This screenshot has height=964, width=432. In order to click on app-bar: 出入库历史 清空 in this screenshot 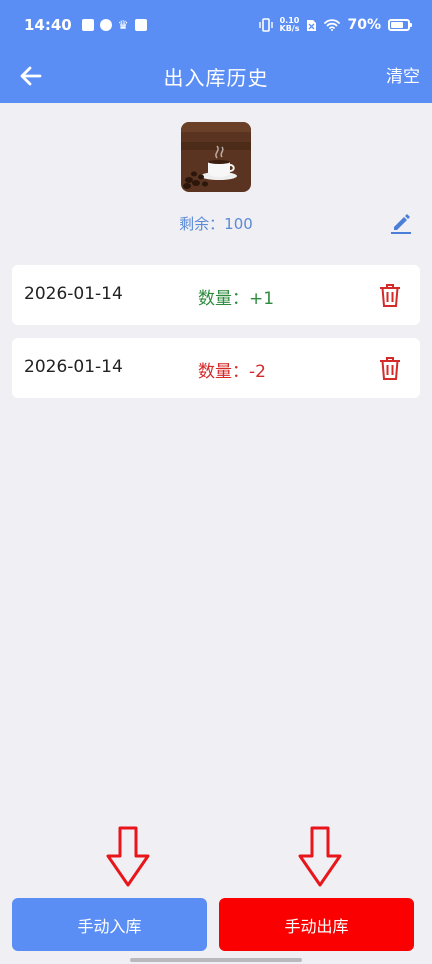, I will do `click(216, 76)`.